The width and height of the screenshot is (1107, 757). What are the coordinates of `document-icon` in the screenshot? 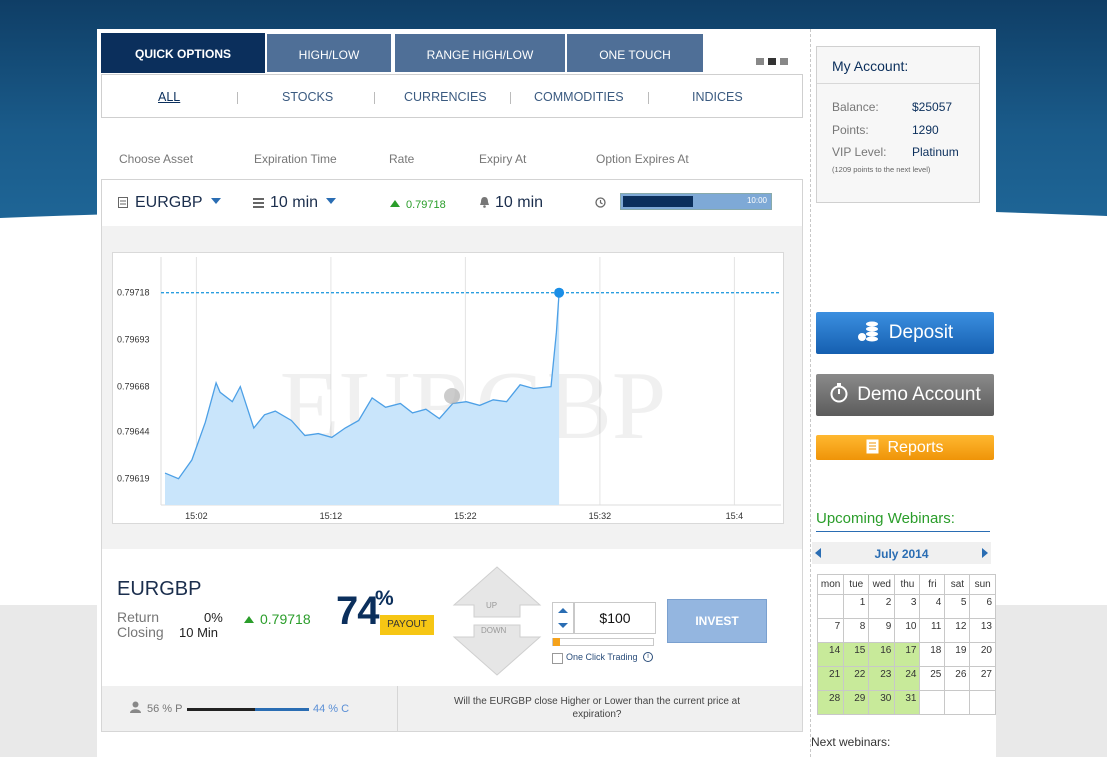 It's located at (872, 446).